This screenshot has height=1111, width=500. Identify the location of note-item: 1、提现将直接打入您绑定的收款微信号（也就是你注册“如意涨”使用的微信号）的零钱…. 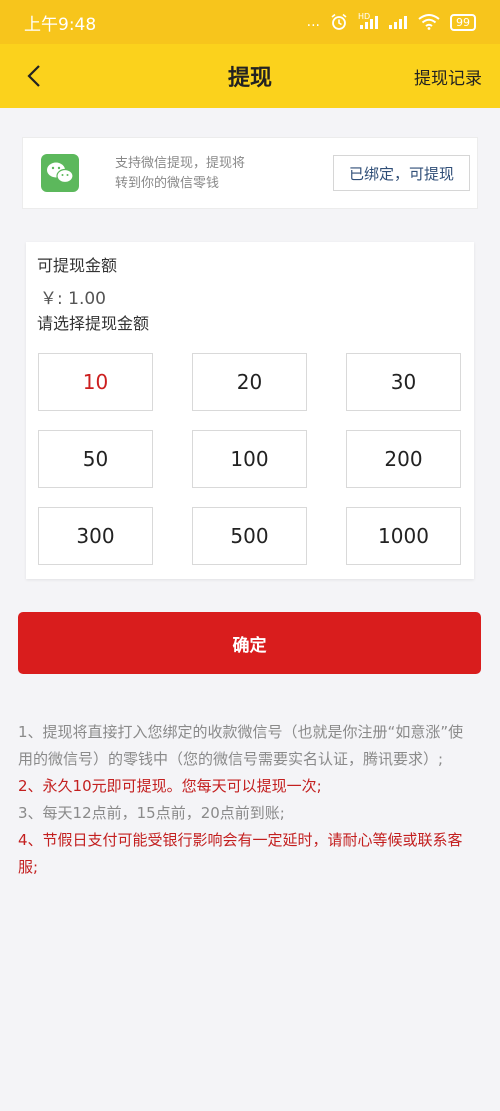
(241, 745).